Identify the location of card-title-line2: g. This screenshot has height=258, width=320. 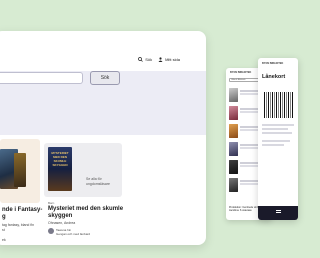
(4, 217).